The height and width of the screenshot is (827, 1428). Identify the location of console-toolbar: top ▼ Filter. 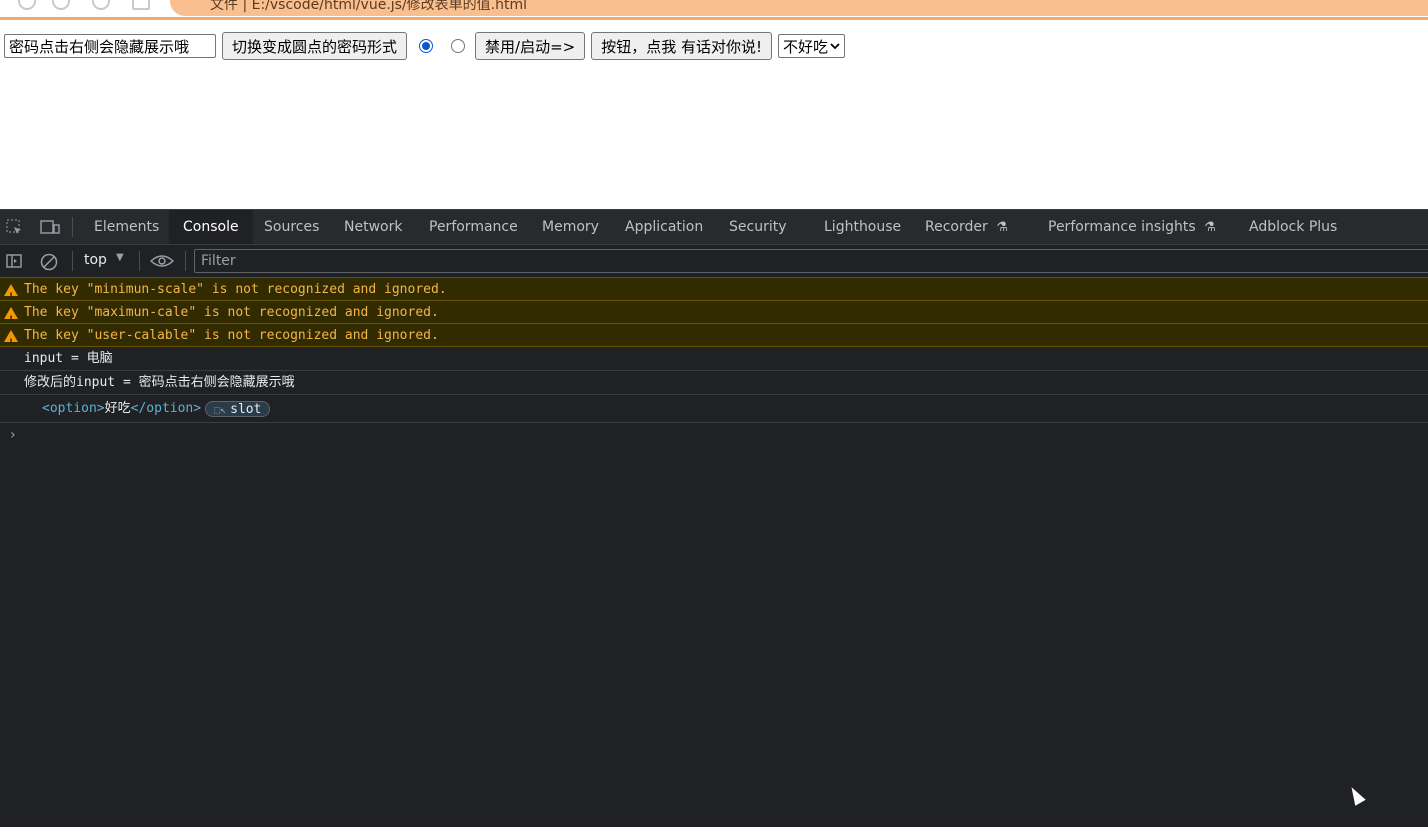
(714, 261).